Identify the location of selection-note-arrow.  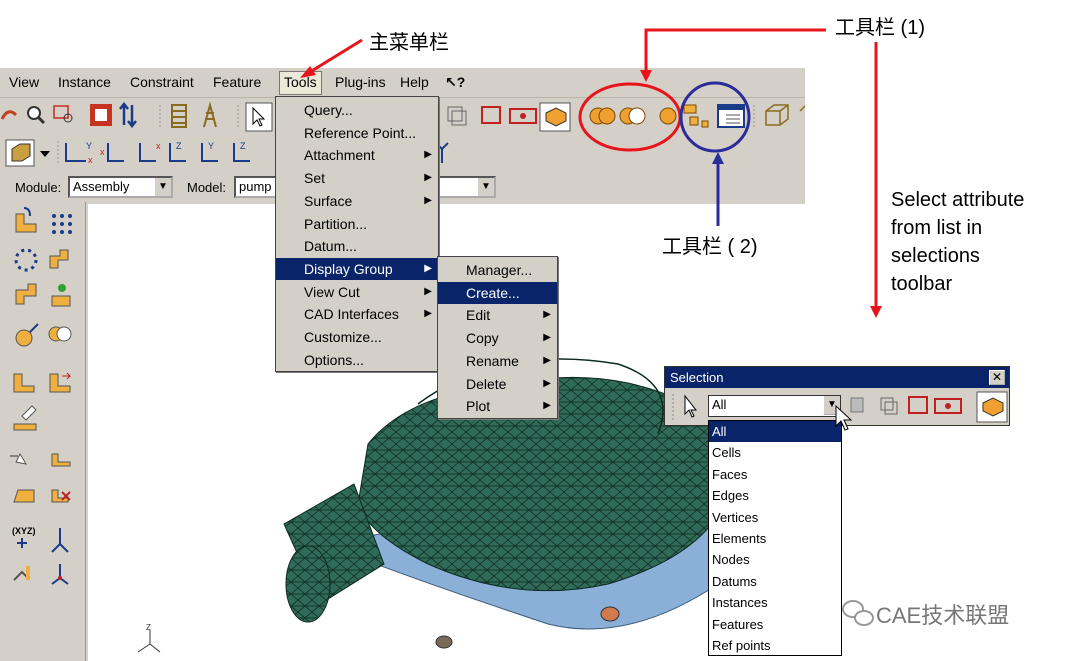
(876, 180).